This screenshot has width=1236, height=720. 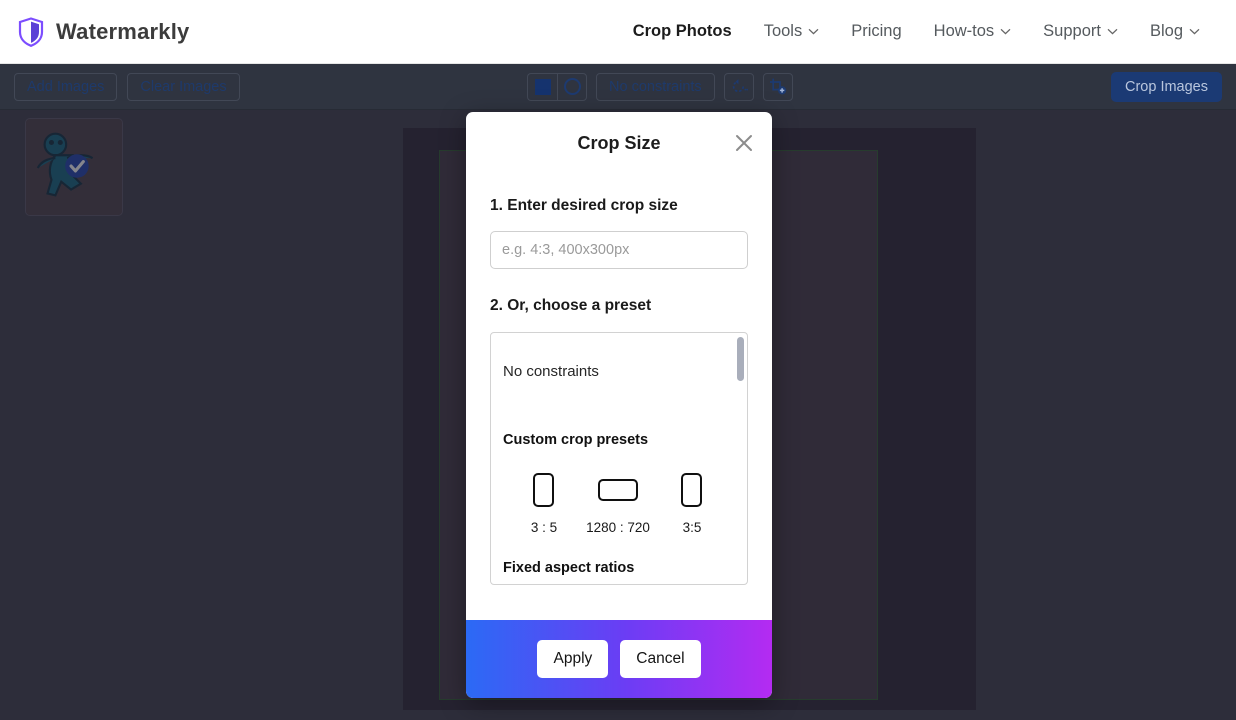 I want to click on preset-item: 3:5, so click(x=692, y=502).